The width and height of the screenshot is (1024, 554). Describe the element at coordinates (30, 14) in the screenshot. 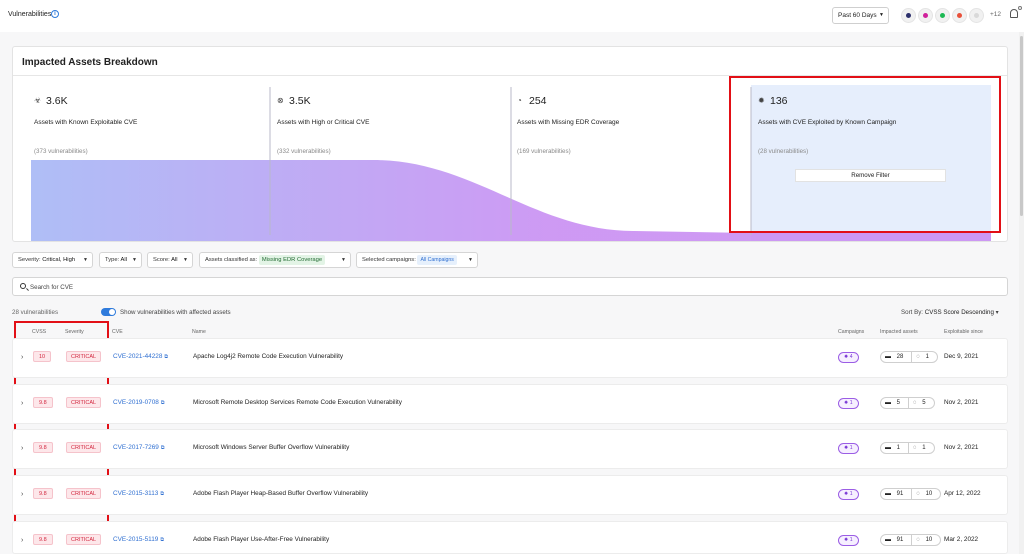

I see `page-title: Vulnerabilities` at that location.